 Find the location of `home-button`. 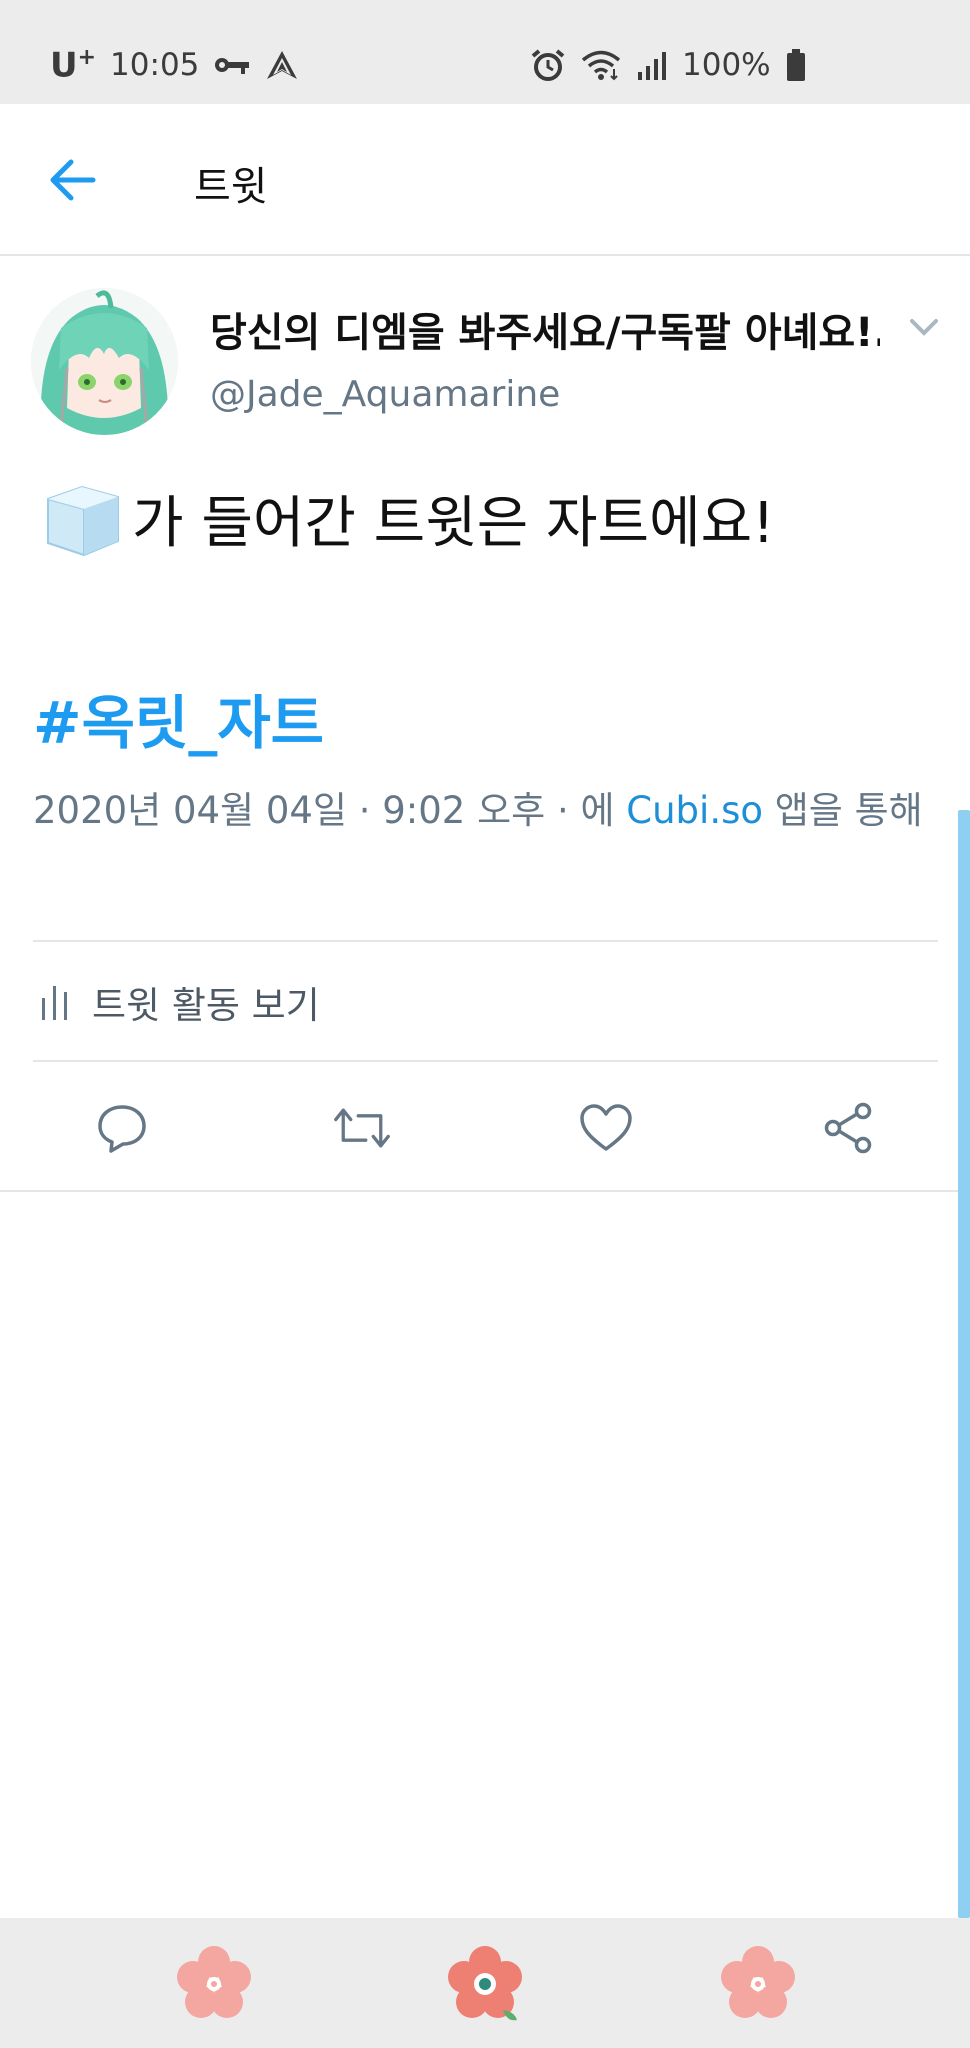

home-button is located at coordinates (485, 1984).